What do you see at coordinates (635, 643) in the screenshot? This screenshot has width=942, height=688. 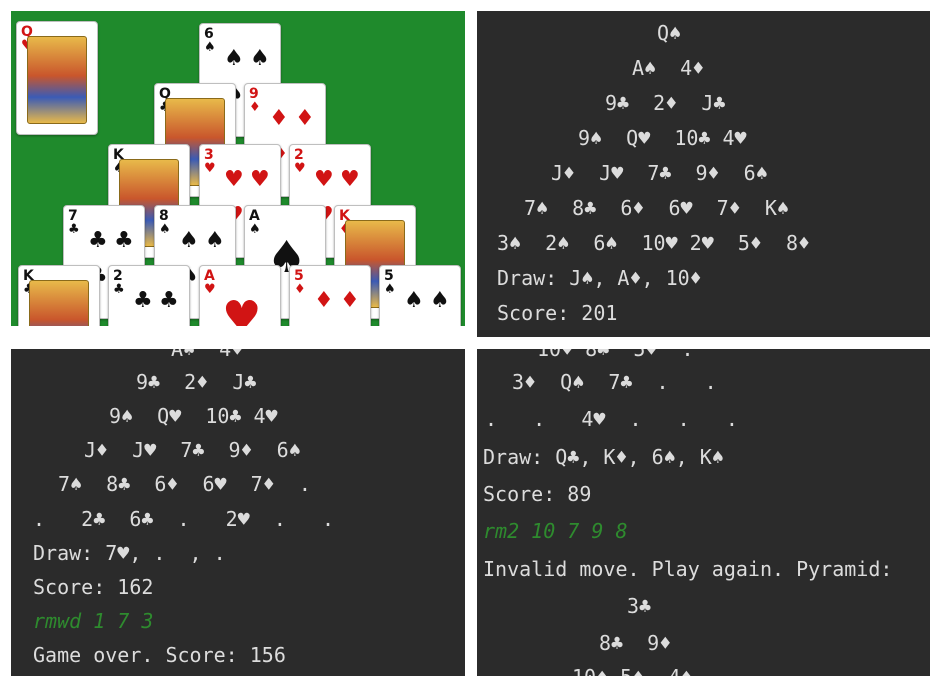 I see `pyramid-row-2: 8♣ 9♦` at bounding box center [635, 643].